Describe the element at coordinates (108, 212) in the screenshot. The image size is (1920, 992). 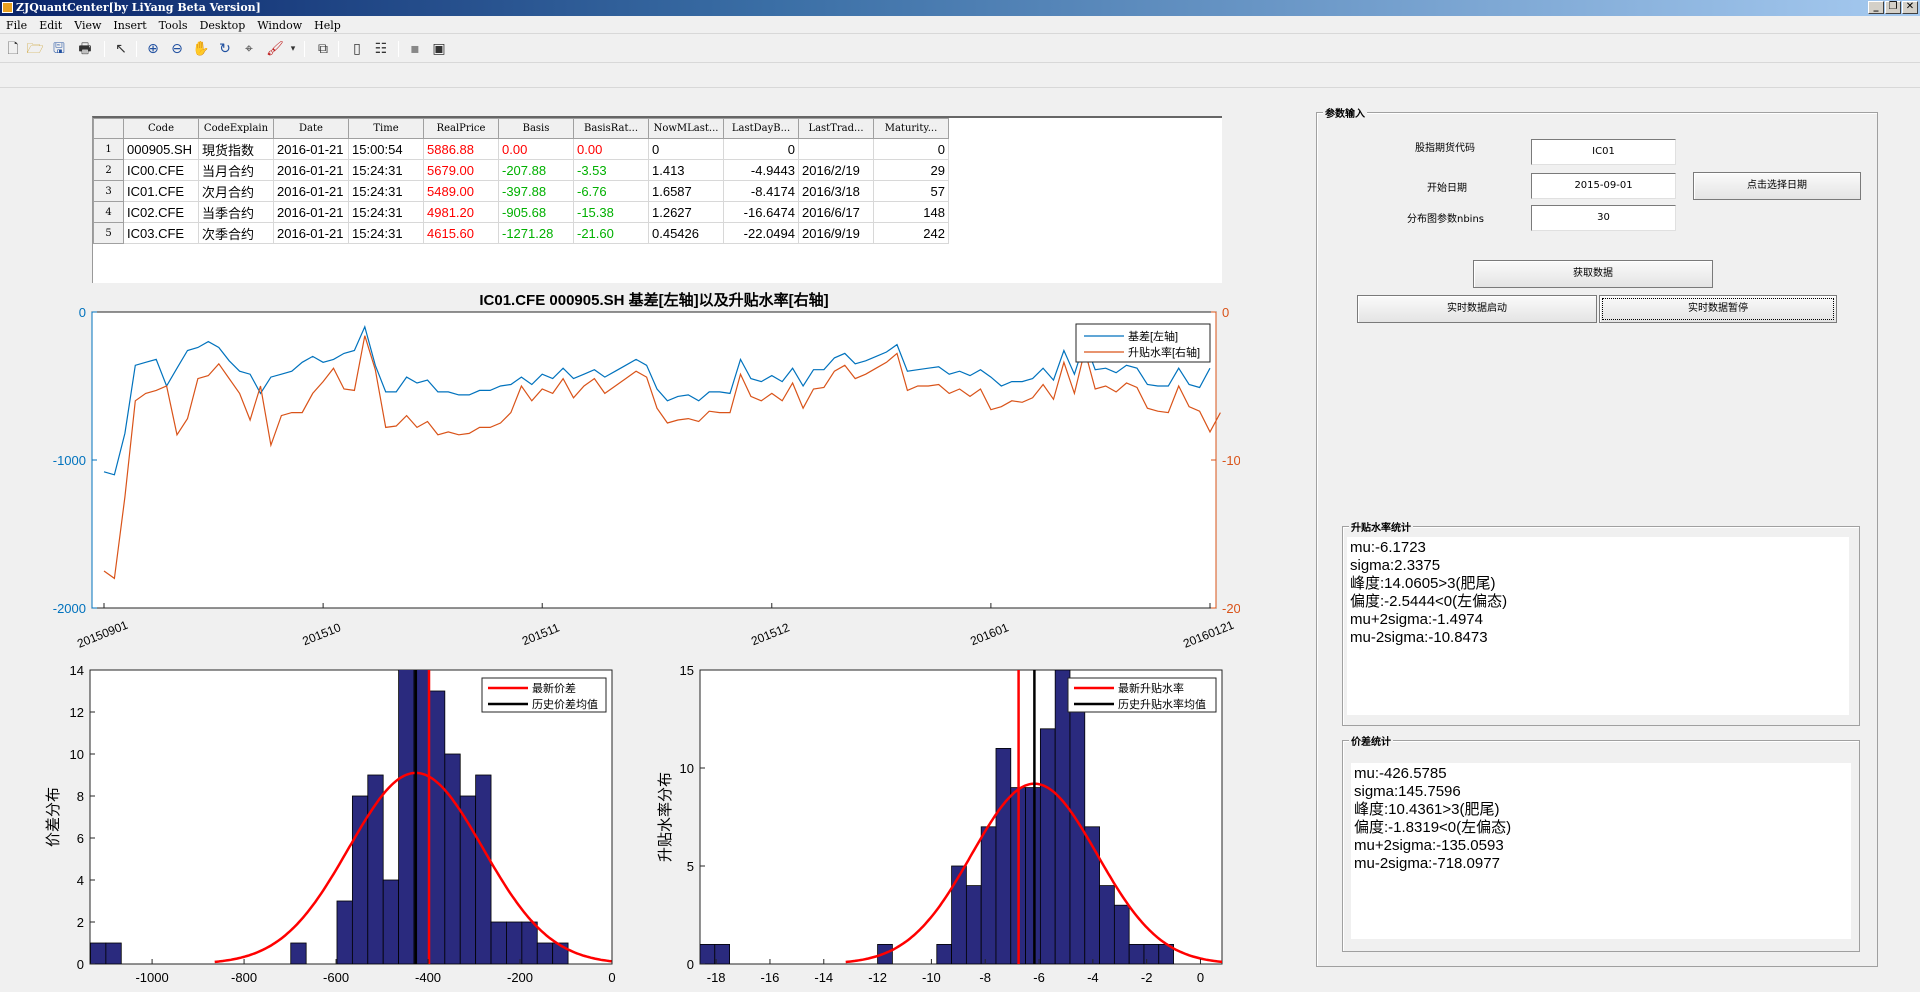
I see `row-number: 4` at that location.